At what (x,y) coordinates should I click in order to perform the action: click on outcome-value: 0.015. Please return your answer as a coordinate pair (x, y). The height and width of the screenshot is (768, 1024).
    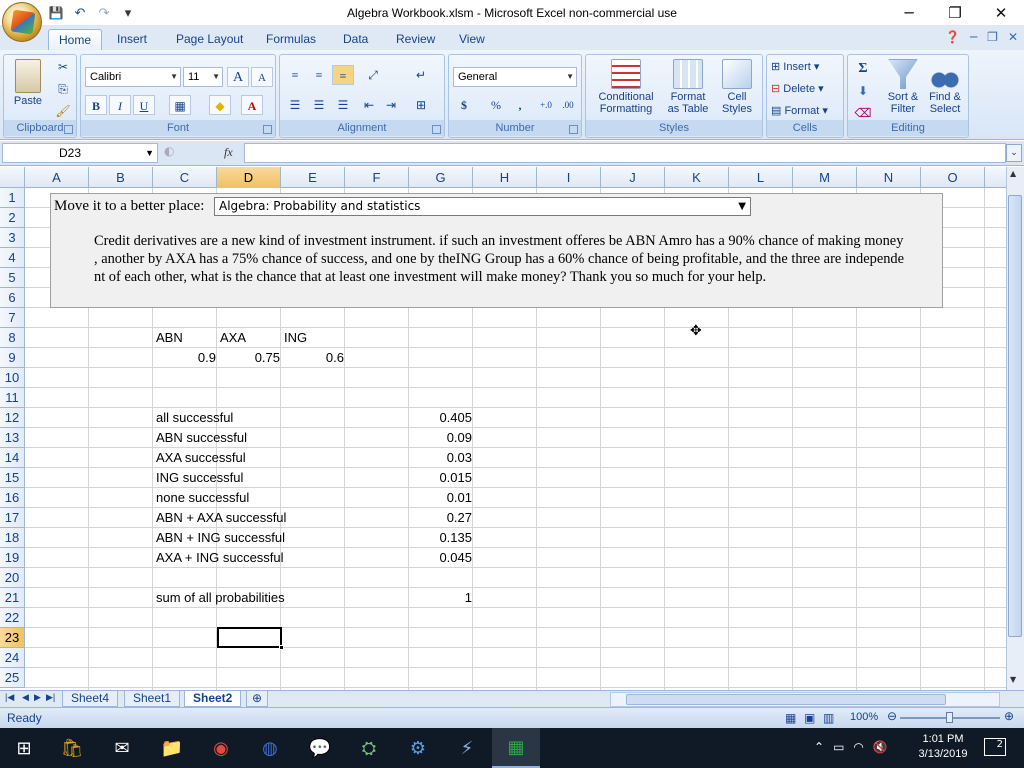
    Looking at the image, I should click on (441, 478).